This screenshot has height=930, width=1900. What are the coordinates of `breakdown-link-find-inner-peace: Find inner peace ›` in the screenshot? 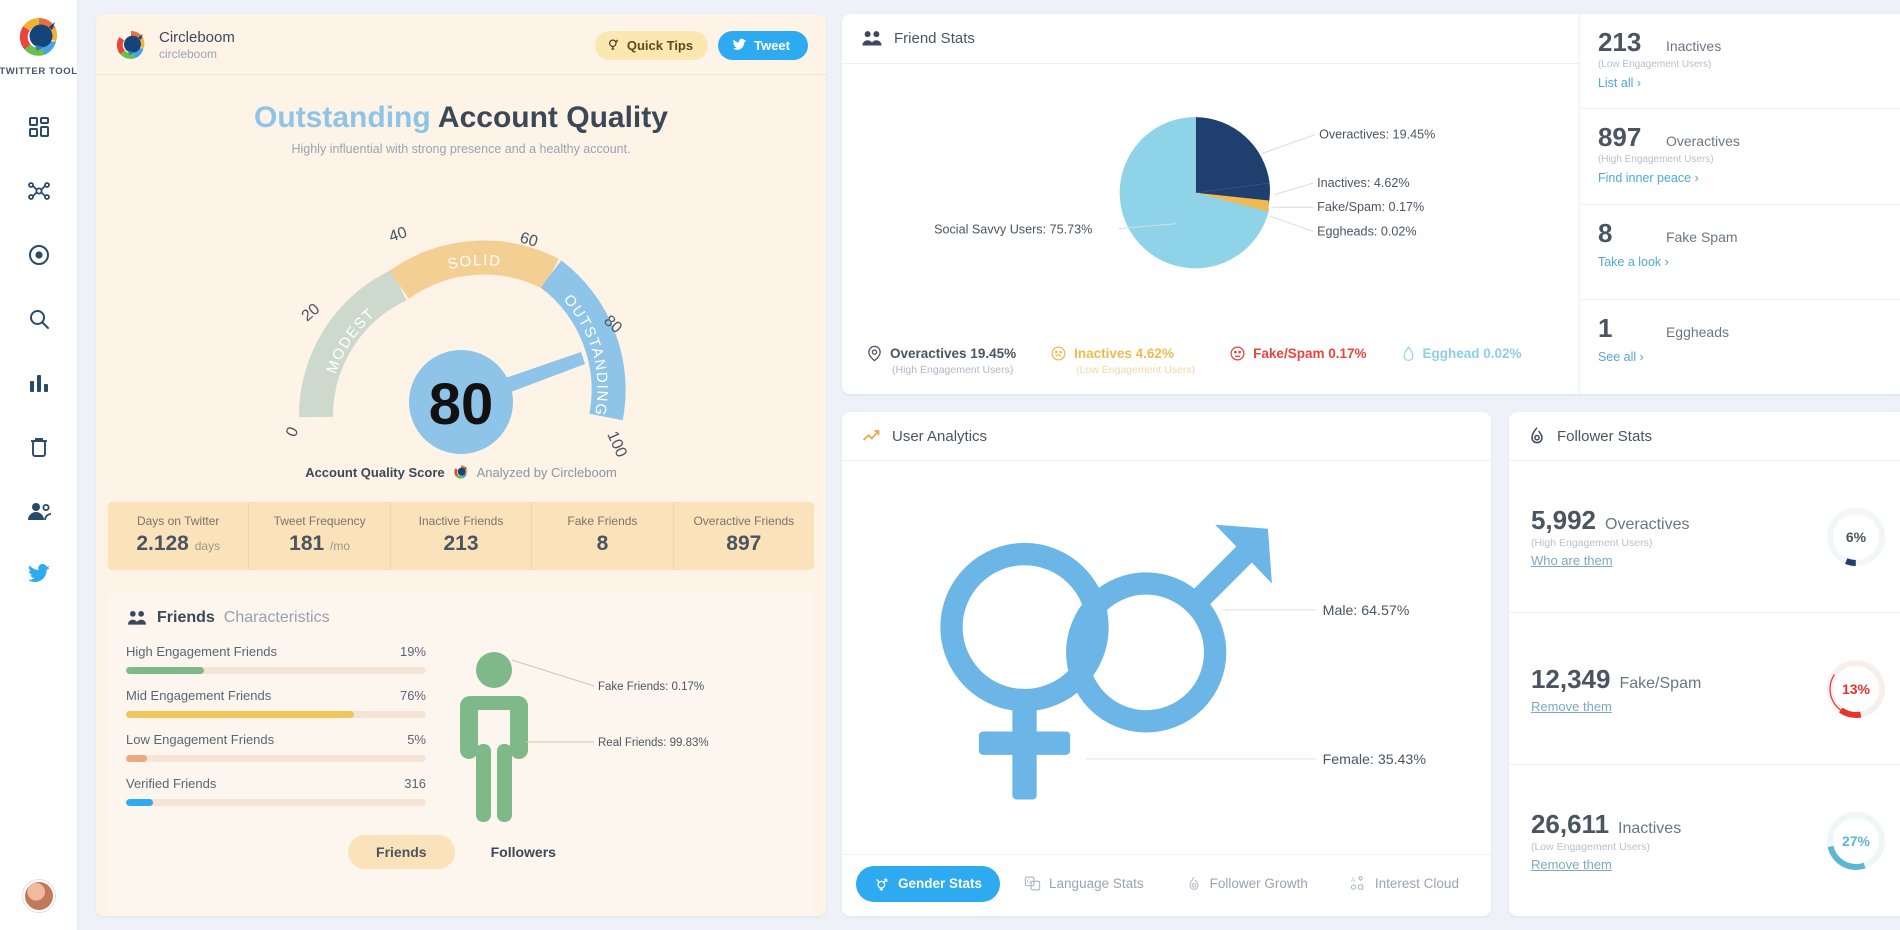 It's located at (1648, 178).